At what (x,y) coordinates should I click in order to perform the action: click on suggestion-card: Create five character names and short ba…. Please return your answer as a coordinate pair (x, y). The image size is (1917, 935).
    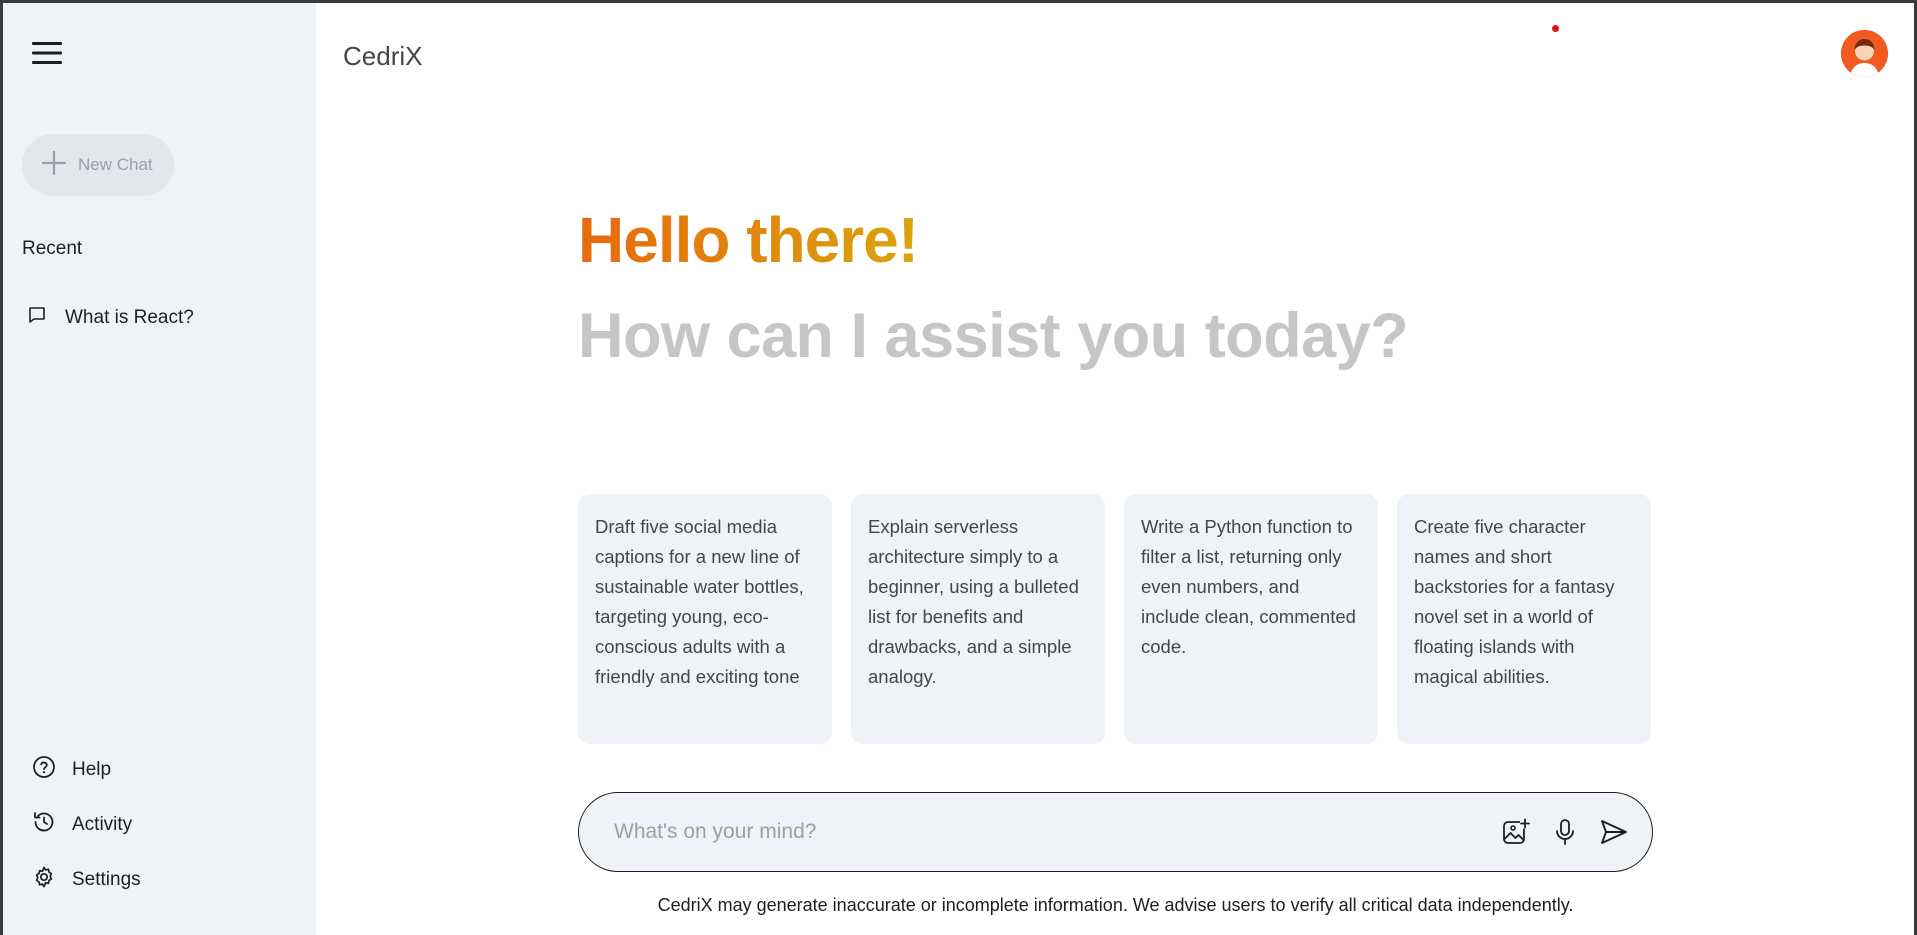
    Looking at the image, I should click on (1524, 619).